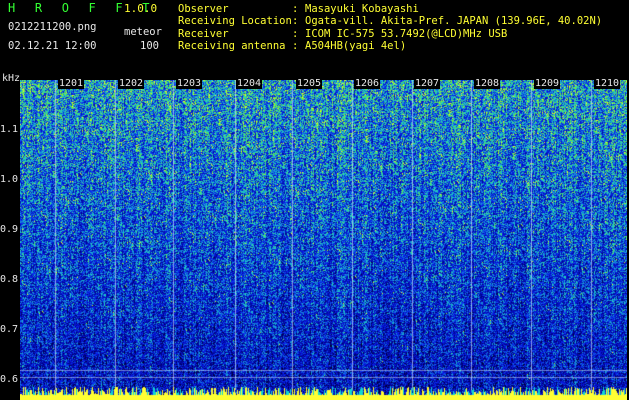 This screenshot has width=629, height=400. What do you see at coordinates (9, 379) in the screenshot?
I see `y-tick-label: 0.6` at bounding box center [9, 379].